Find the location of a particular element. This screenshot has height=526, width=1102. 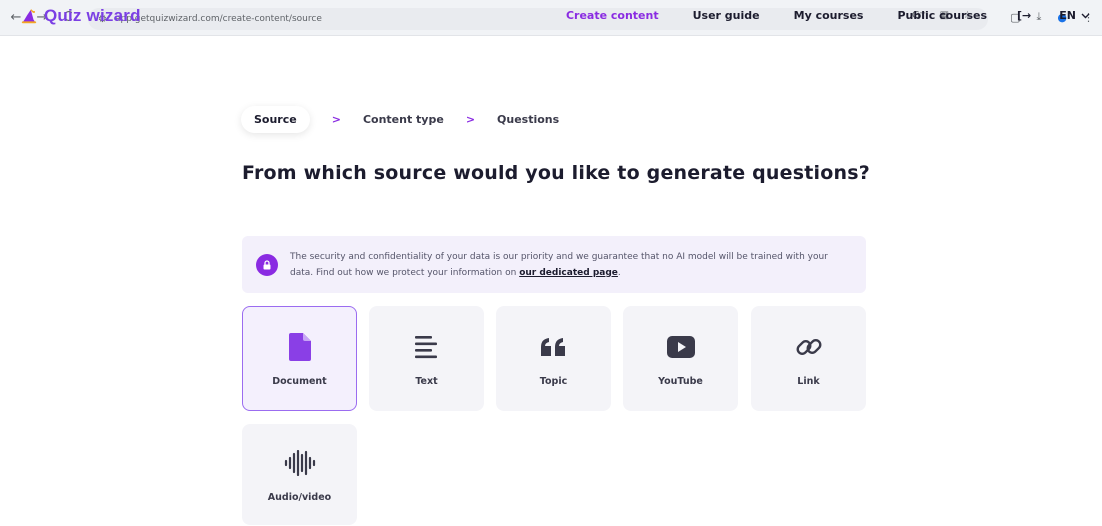

source-card-topic: Topic is located at coordinates (553, 358).